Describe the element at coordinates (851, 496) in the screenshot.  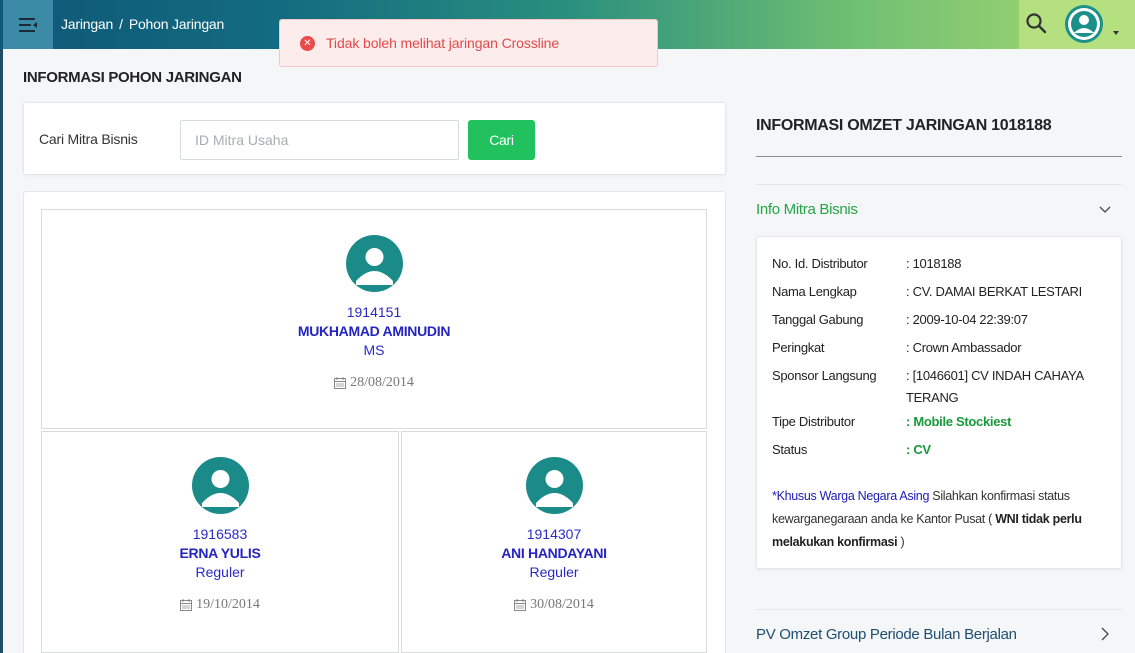
I see `note-highlight: *Khusus Warga Negara Asing` at that location.